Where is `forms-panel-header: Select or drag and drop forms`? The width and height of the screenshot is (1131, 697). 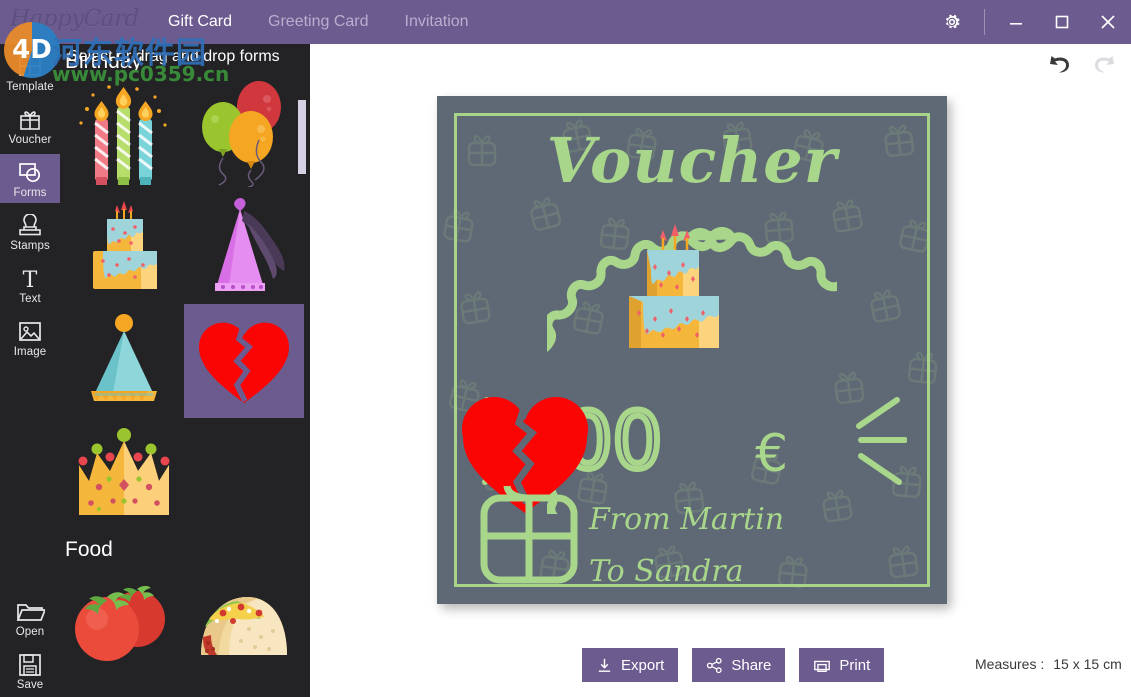
forms-panel-header: Select or drag and drop forms is located at coordinates (174, 56).